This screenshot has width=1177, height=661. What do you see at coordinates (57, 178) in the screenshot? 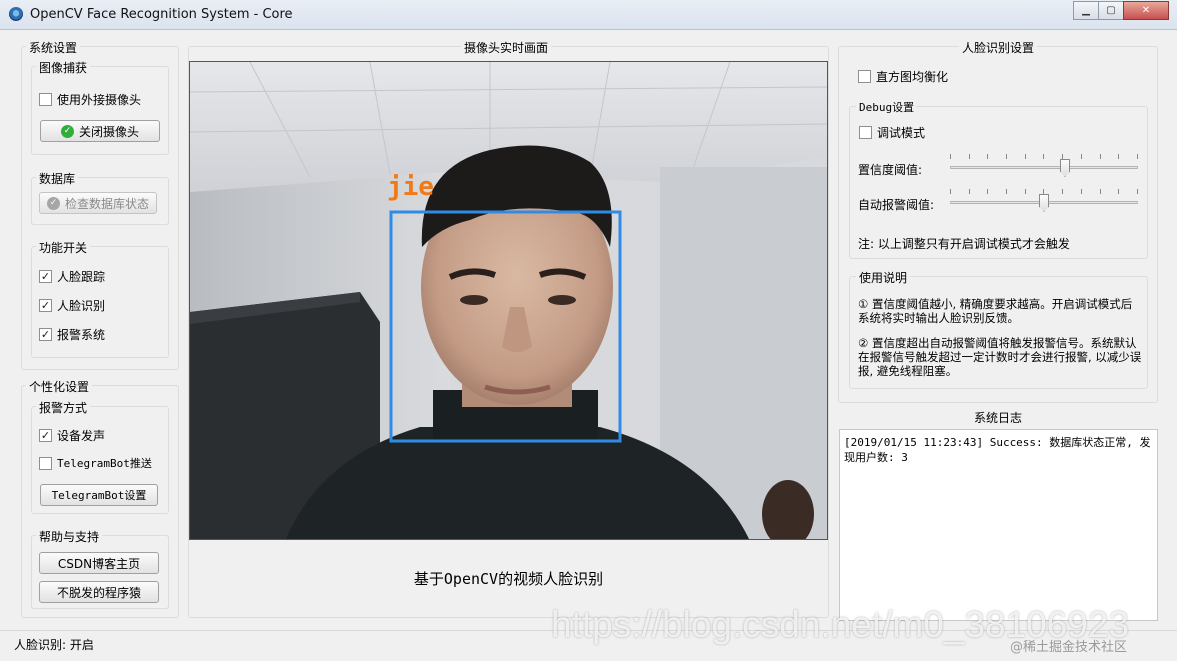
I see `database-title: 数据库` at bounding box center [57, 178].